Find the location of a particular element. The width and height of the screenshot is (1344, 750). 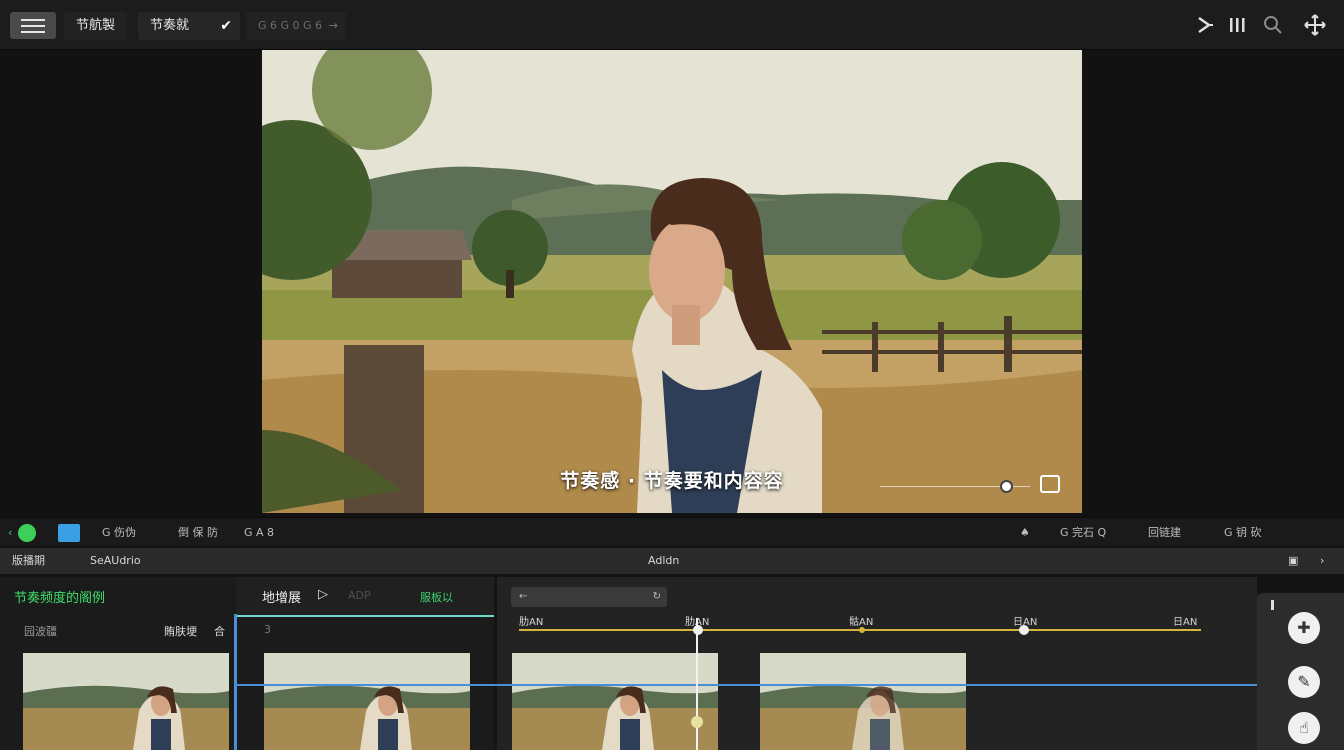

arrow-right-icon: → is located at coordinates (333, 25).